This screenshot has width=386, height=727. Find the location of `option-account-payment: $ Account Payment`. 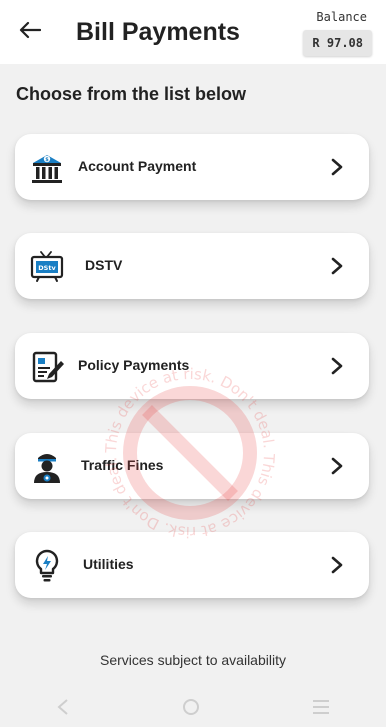

option-account-payment: $ Account Payment is located at coordinates (192, 167).